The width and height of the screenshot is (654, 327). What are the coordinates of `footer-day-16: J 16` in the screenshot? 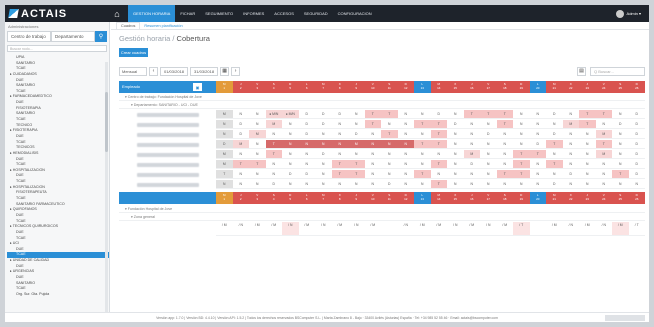 It's located at (471, 198).